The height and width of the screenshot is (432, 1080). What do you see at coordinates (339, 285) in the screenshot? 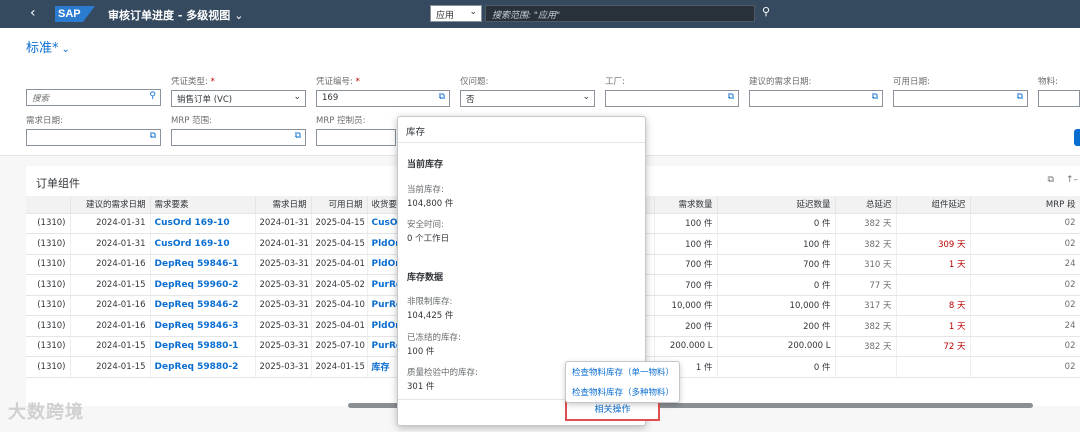
I see `table-cell: 2024-05-02` at bounding box center [339, 285].